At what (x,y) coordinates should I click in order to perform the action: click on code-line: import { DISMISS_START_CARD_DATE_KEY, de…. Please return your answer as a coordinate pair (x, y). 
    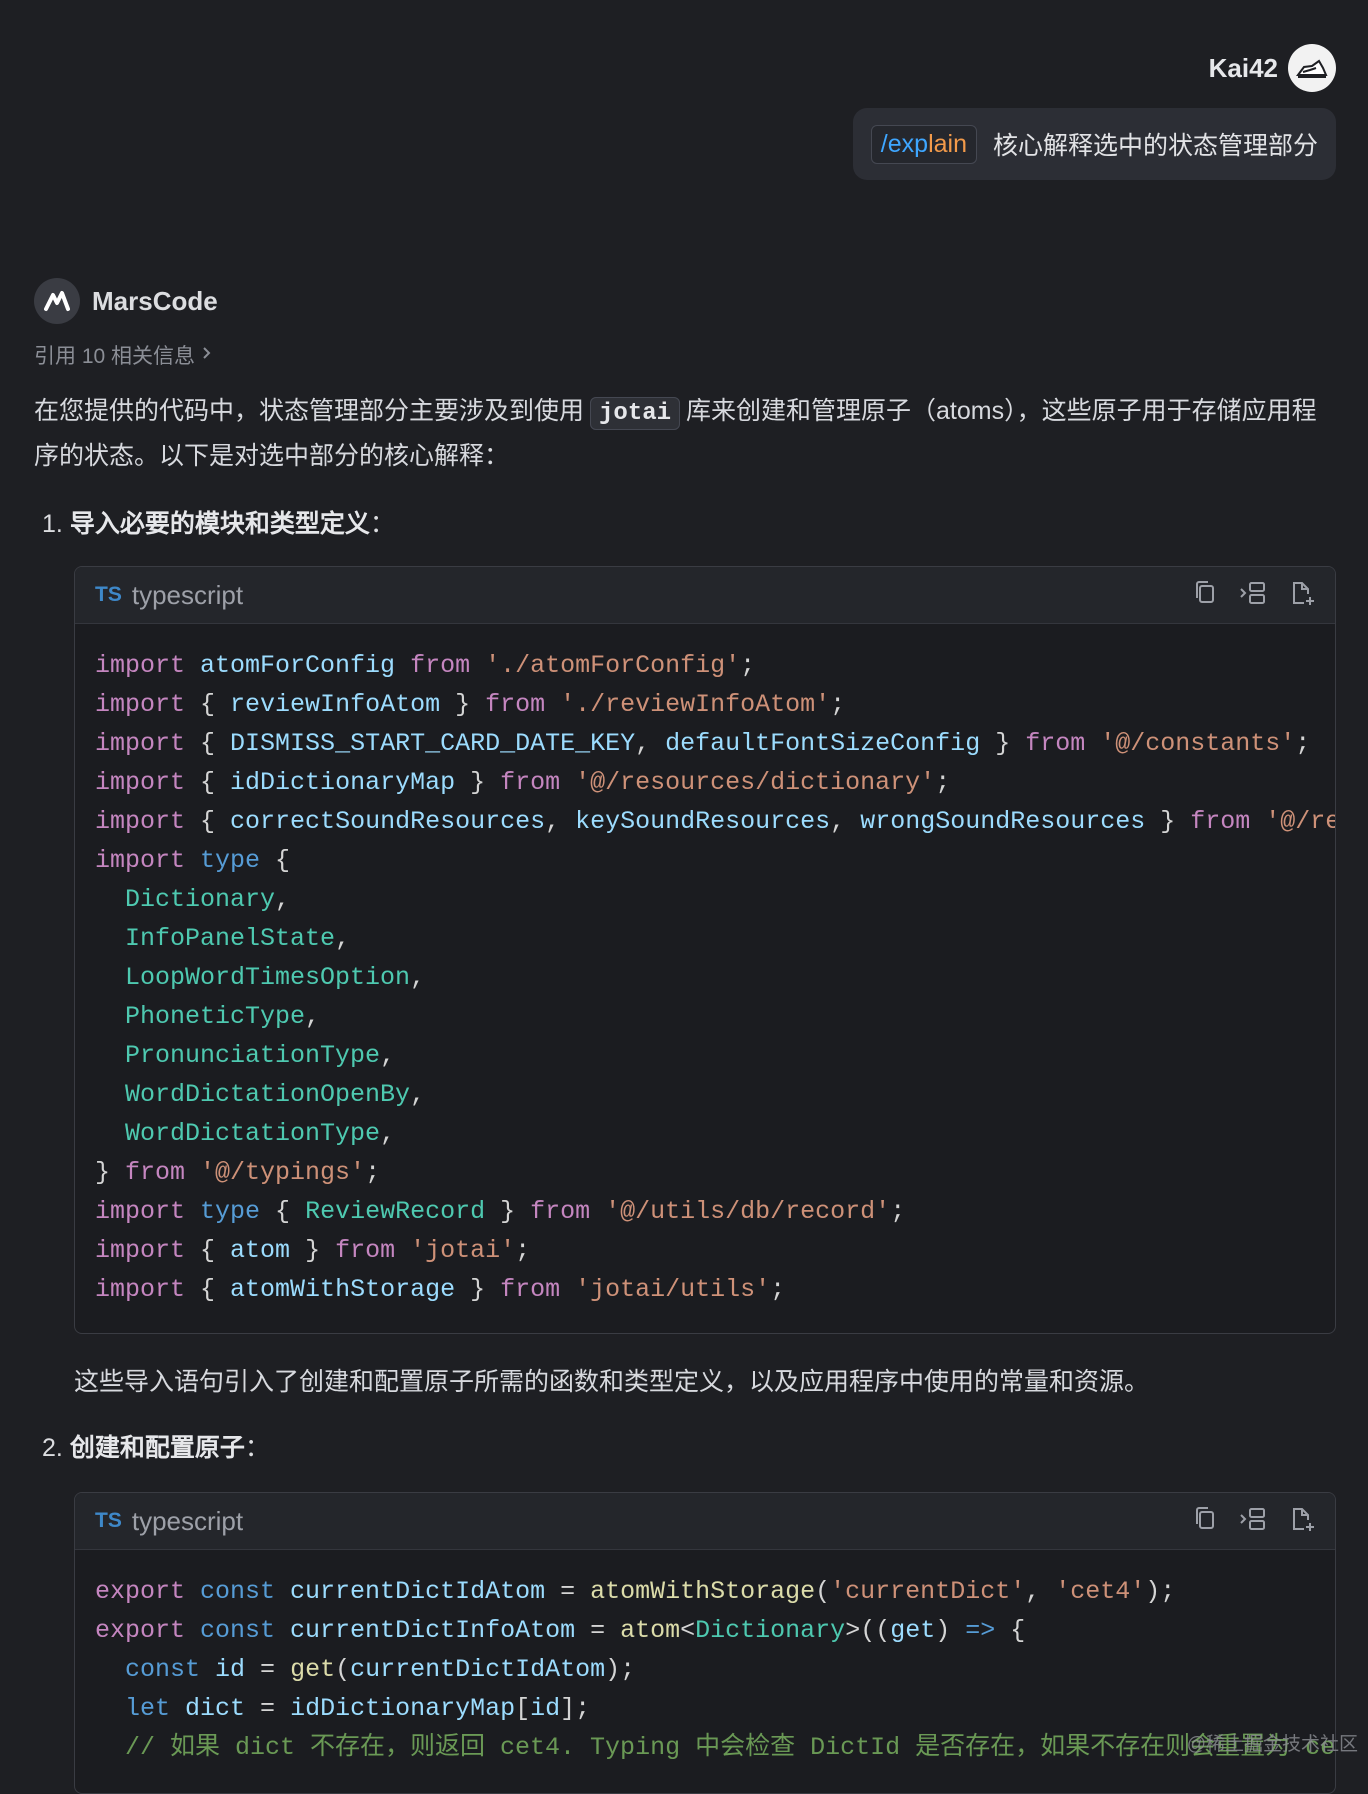
    Looking at the image, I should click on (705, 743).